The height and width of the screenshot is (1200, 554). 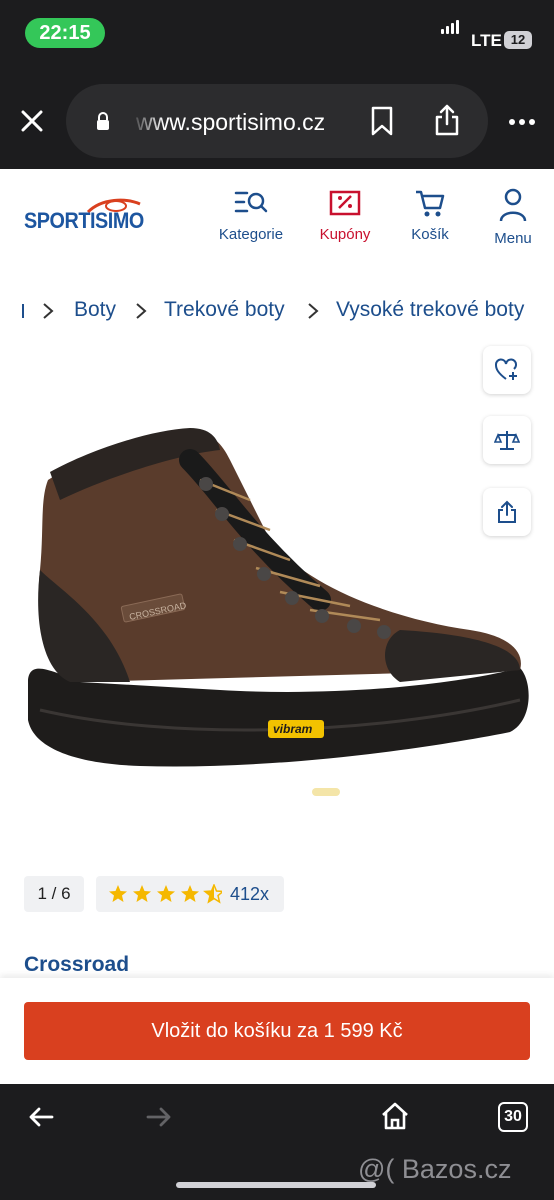 What do you see at coordinates (251, 215) in the screenshot?
I see `nav-kategorie: Kategorie` at bounding box center [251, 215].